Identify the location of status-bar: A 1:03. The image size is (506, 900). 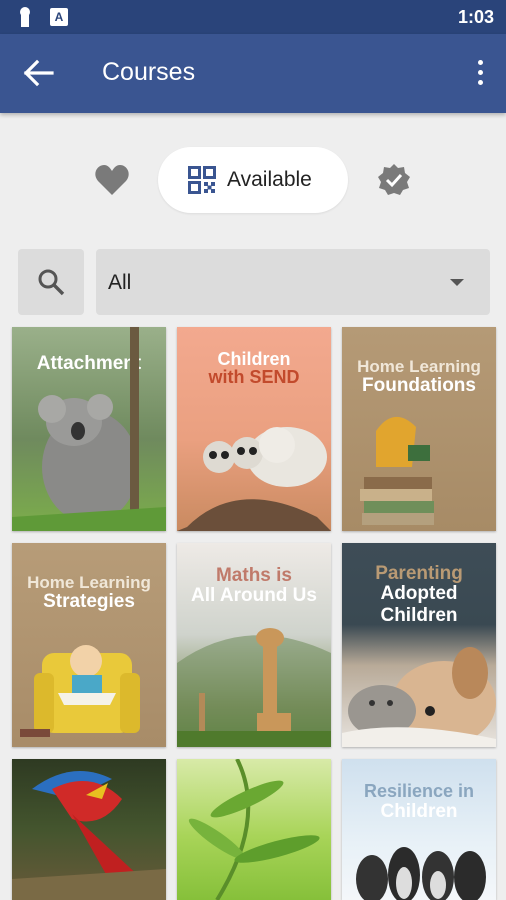
(253, 17).